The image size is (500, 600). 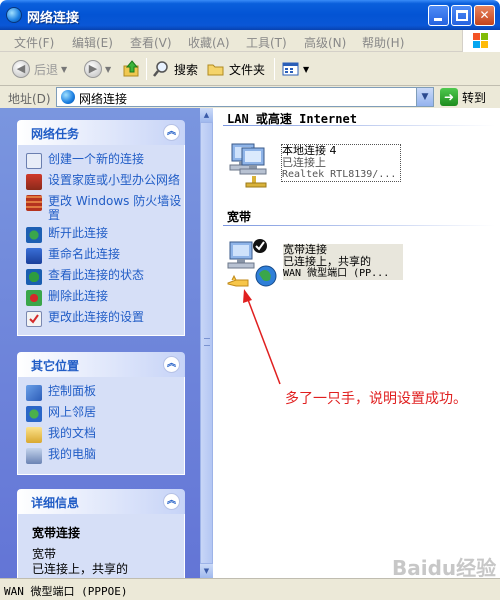 I want to click on details-type: 宽带, so click(x=44, y=554).